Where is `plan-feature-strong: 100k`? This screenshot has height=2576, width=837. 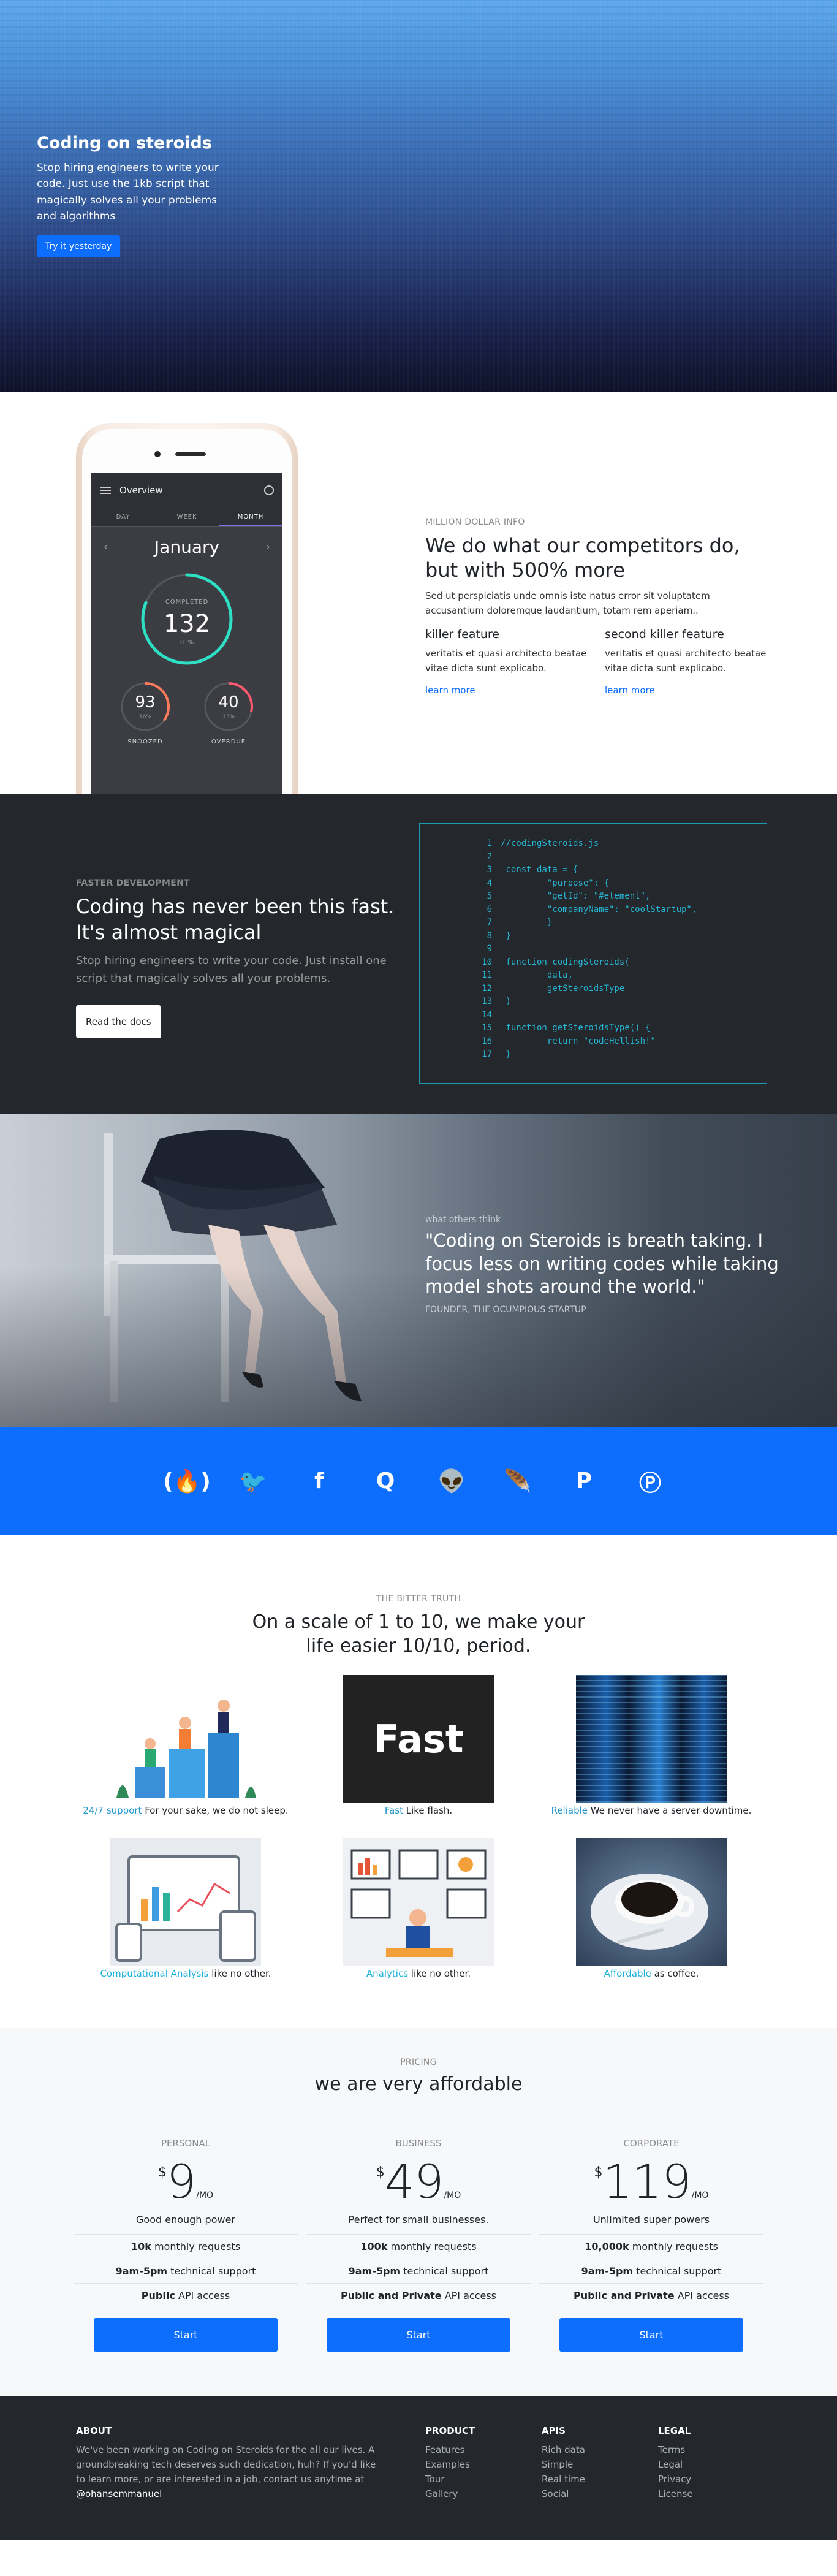 plan-feature-strong: 100k is located at coordinates (374, 2246).